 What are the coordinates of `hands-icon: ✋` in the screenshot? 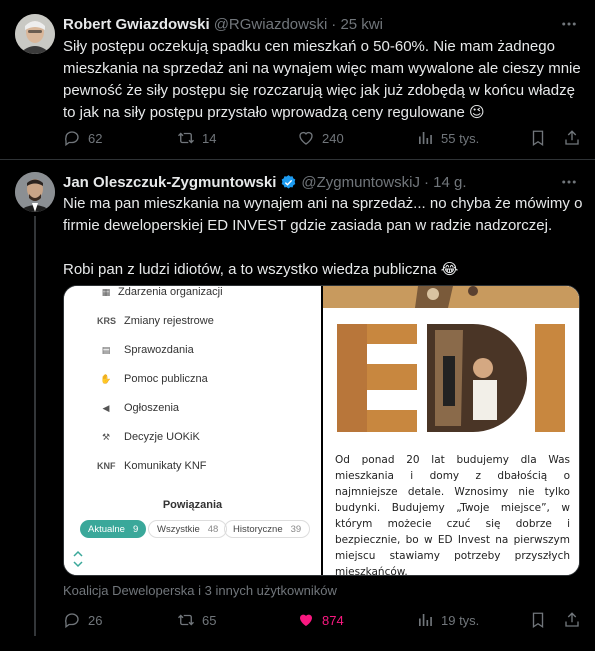 It's located at (106, 378).